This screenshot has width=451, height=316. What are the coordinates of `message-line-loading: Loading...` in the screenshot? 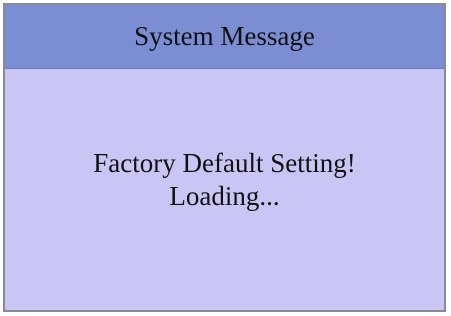 It's located at (224, 196).